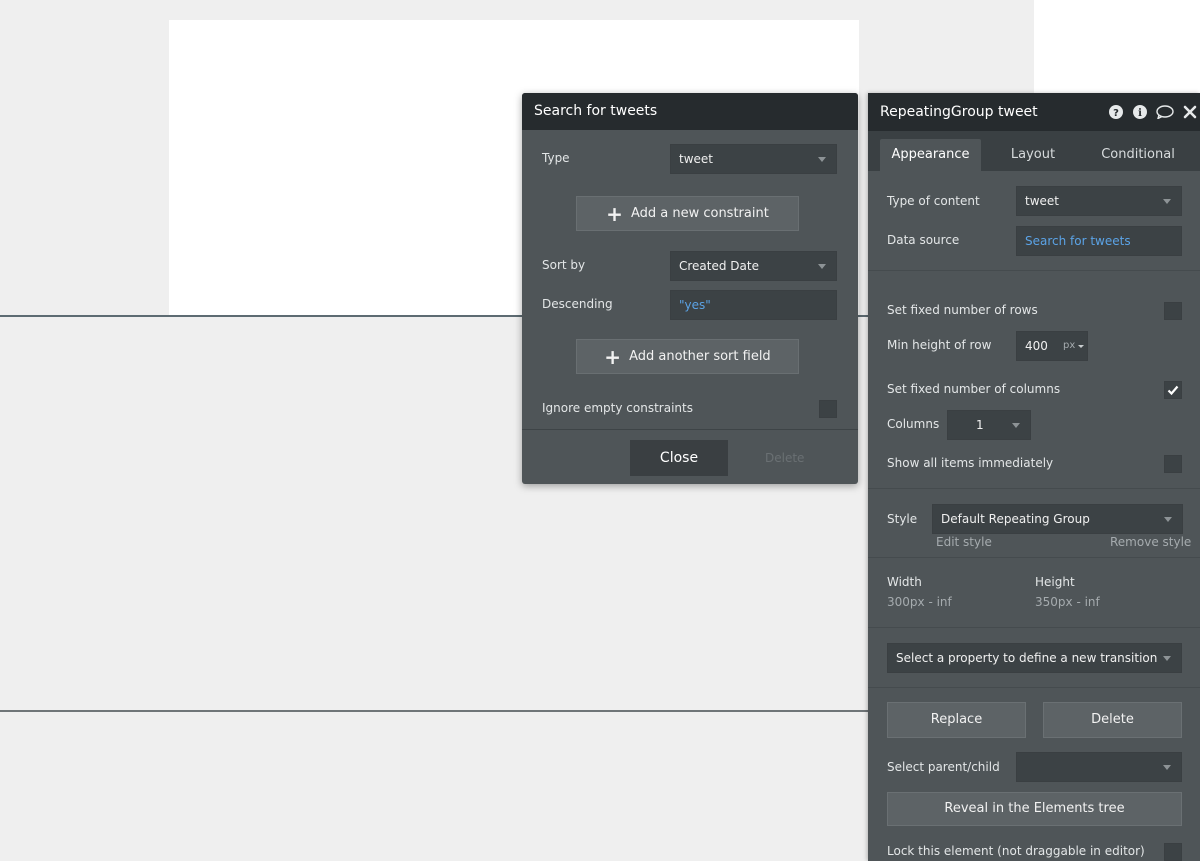 This screenshot has height=861, width=1200. Describe the element at coordinates (919, 602) in the screenshot. I see `width-value: 300px - inf` at that location.